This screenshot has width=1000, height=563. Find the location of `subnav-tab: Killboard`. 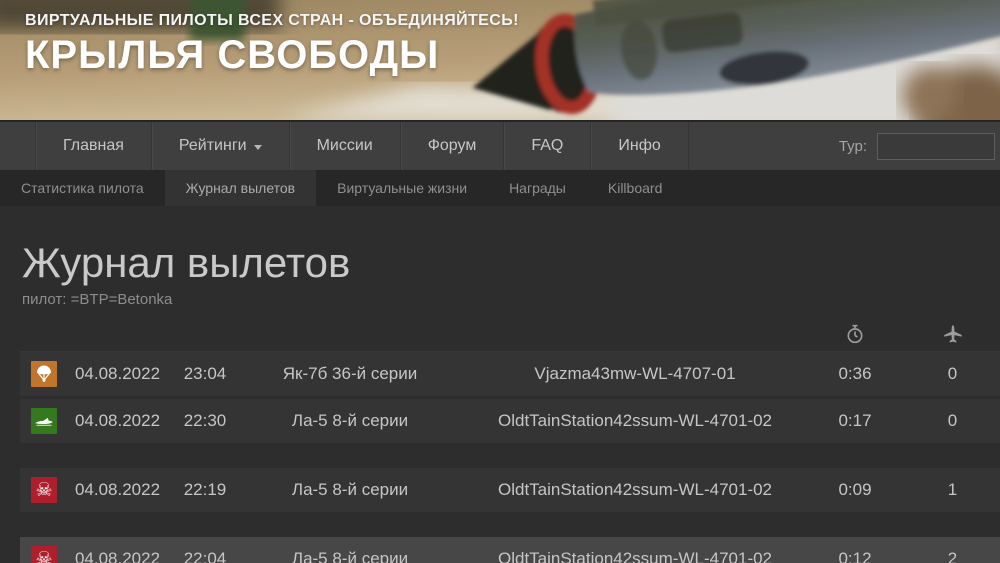

subnav-tab: Killboard is located at coordinates (635, 188).